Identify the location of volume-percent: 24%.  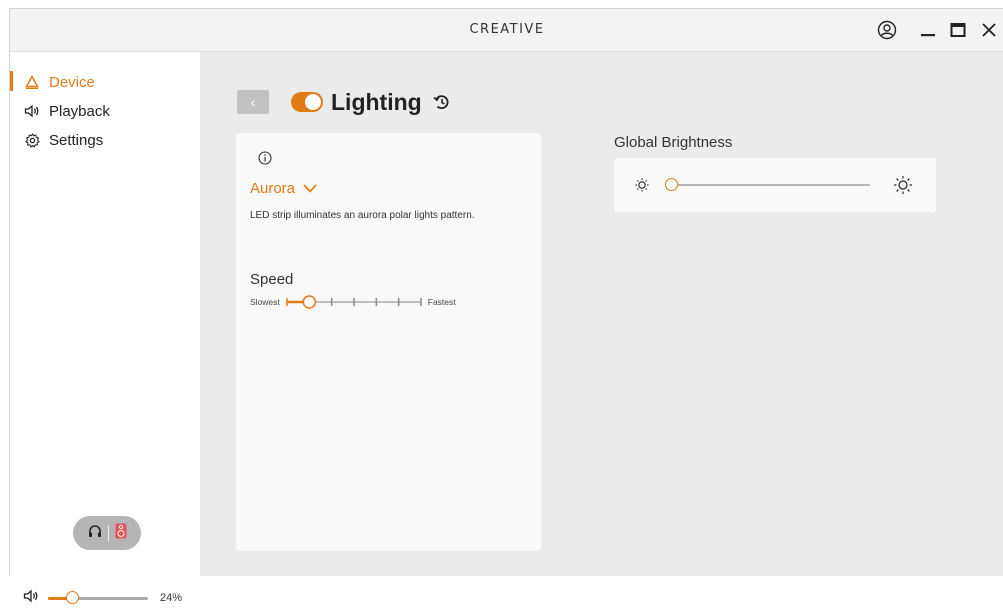
(171, 598).